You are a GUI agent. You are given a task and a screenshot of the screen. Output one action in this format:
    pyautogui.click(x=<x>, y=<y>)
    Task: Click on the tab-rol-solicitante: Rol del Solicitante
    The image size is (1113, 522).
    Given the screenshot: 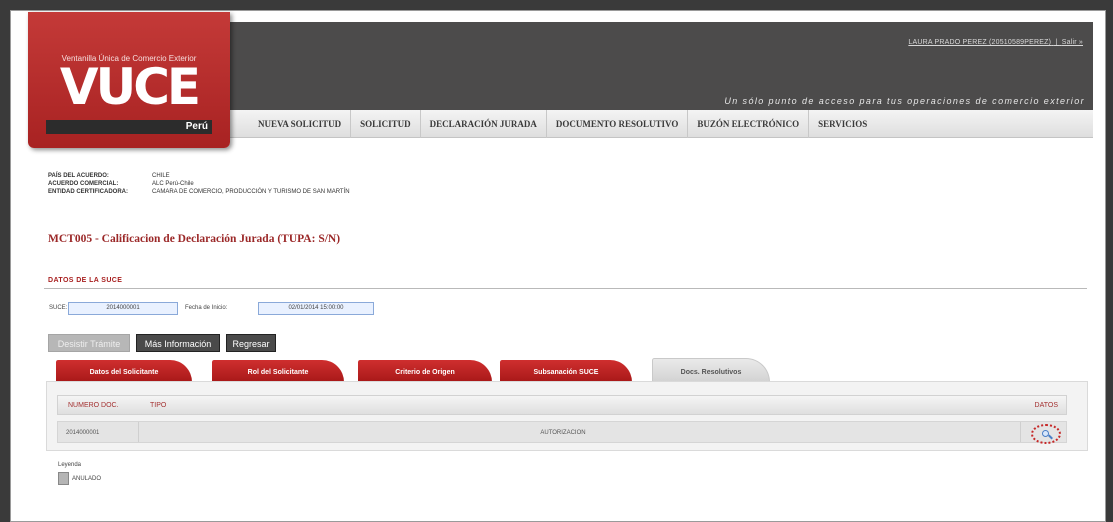 What is the action you would take?
    pyautogui.click(x=278, y=371)
    